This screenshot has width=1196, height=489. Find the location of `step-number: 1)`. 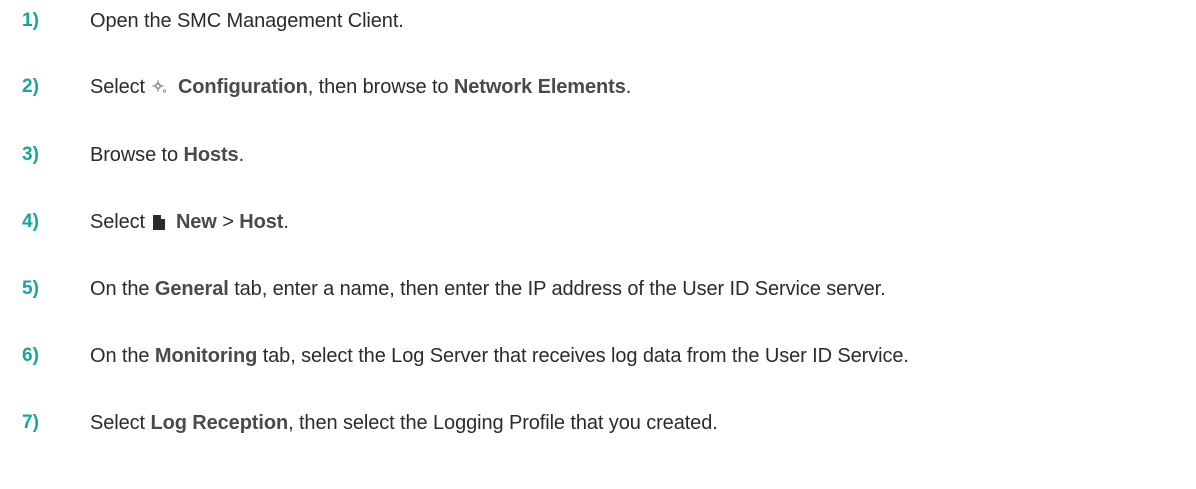

step-number: 1) is located at coordinates (30, 20).